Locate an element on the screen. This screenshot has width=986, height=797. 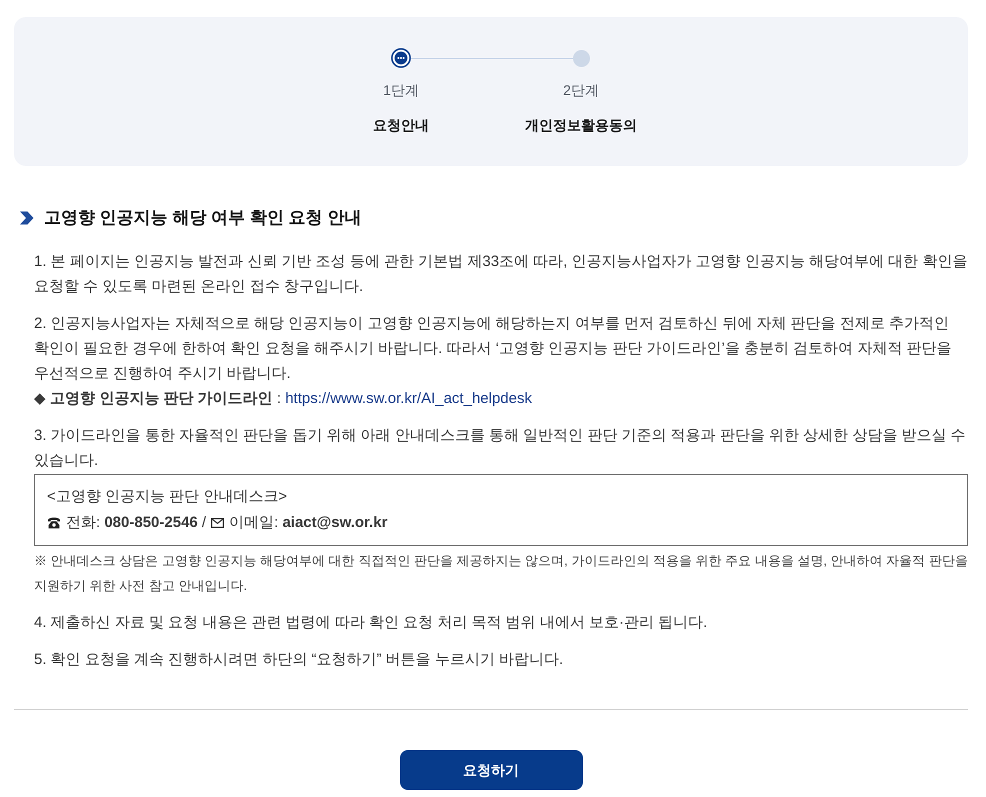
helpdesk-title: <고영향 인공지능 판단 안내데스크> is located at coordinates (167, 497).